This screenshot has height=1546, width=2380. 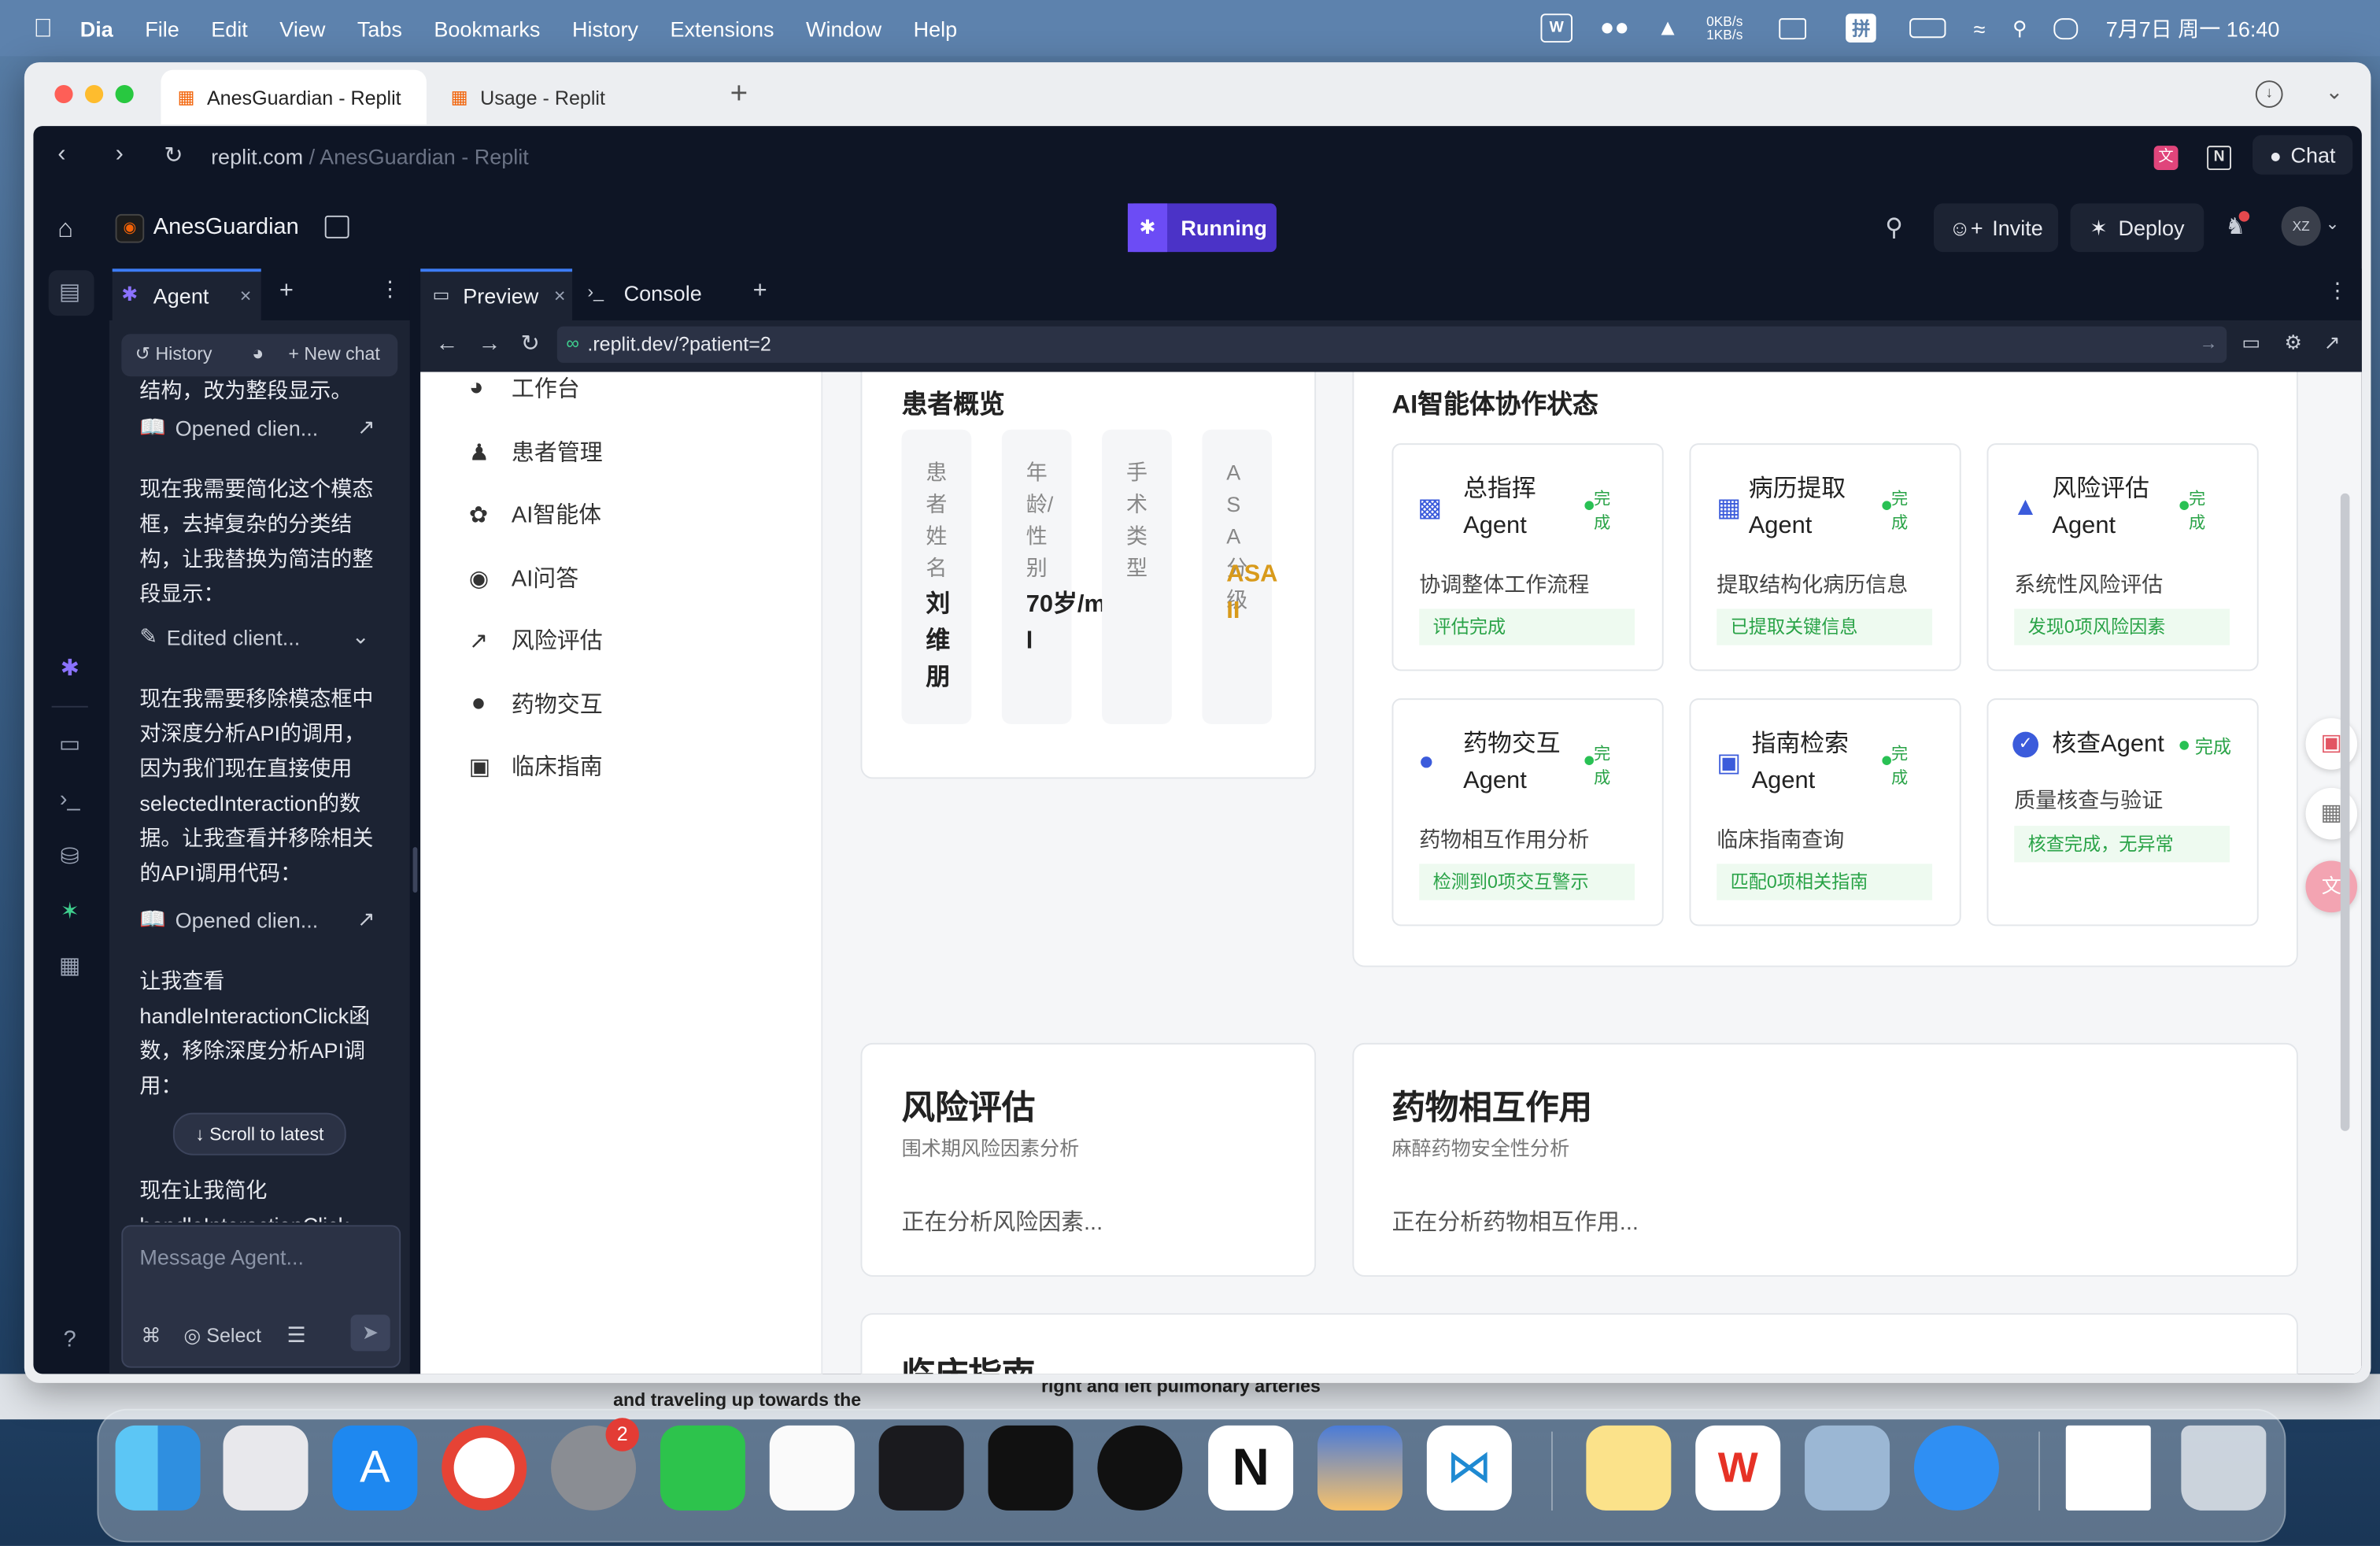 I want to click on ring-app-icon, so click(x=1140, y=1468).